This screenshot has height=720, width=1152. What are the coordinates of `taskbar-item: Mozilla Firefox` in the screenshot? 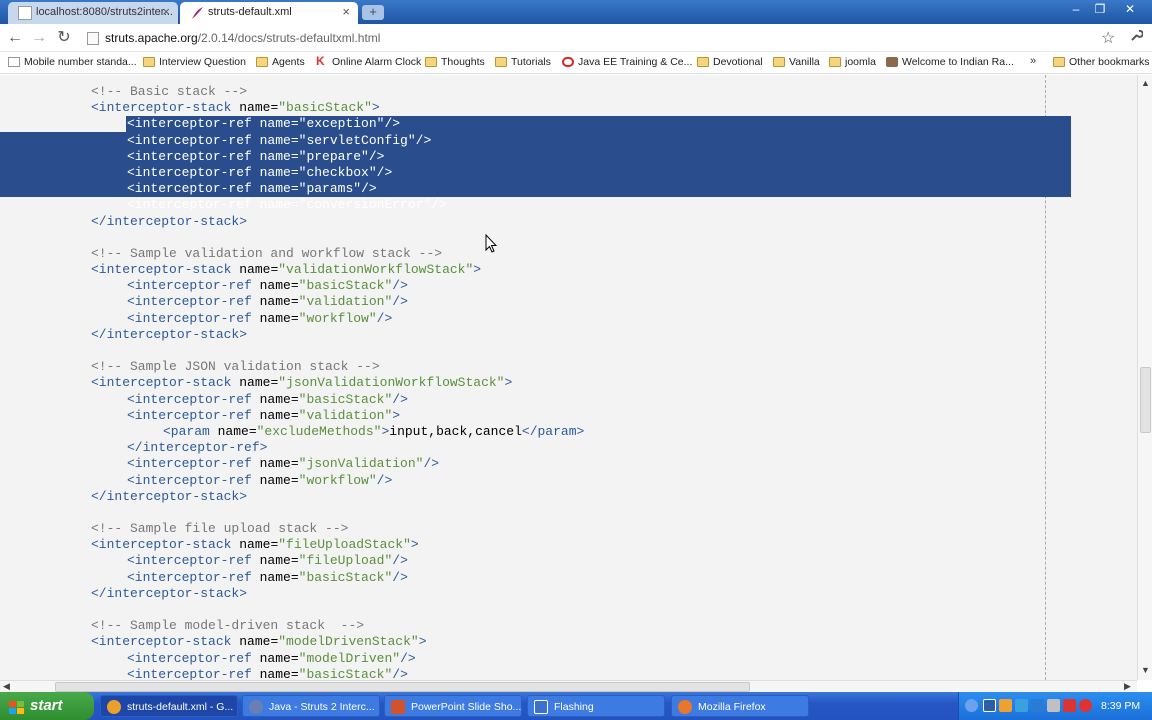 It's located at (740, 706).